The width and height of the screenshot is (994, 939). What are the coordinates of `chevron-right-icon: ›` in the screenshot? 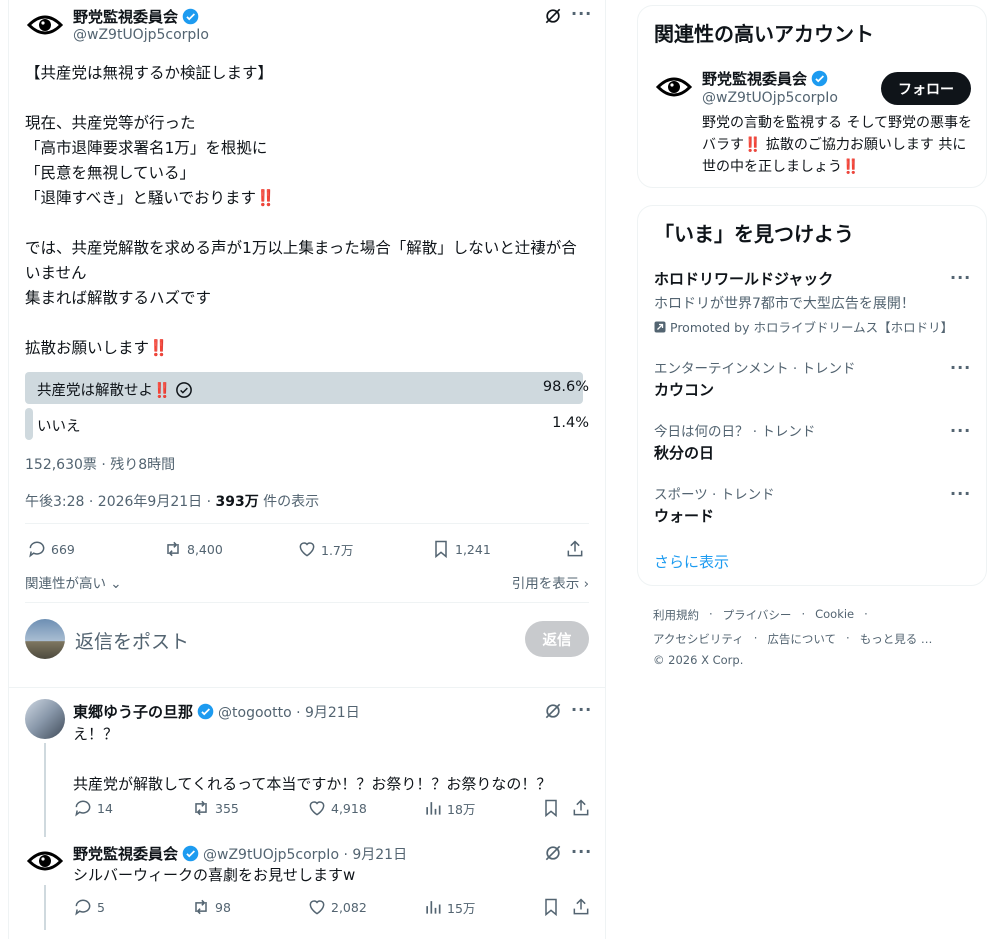 It's located at (586, 584).